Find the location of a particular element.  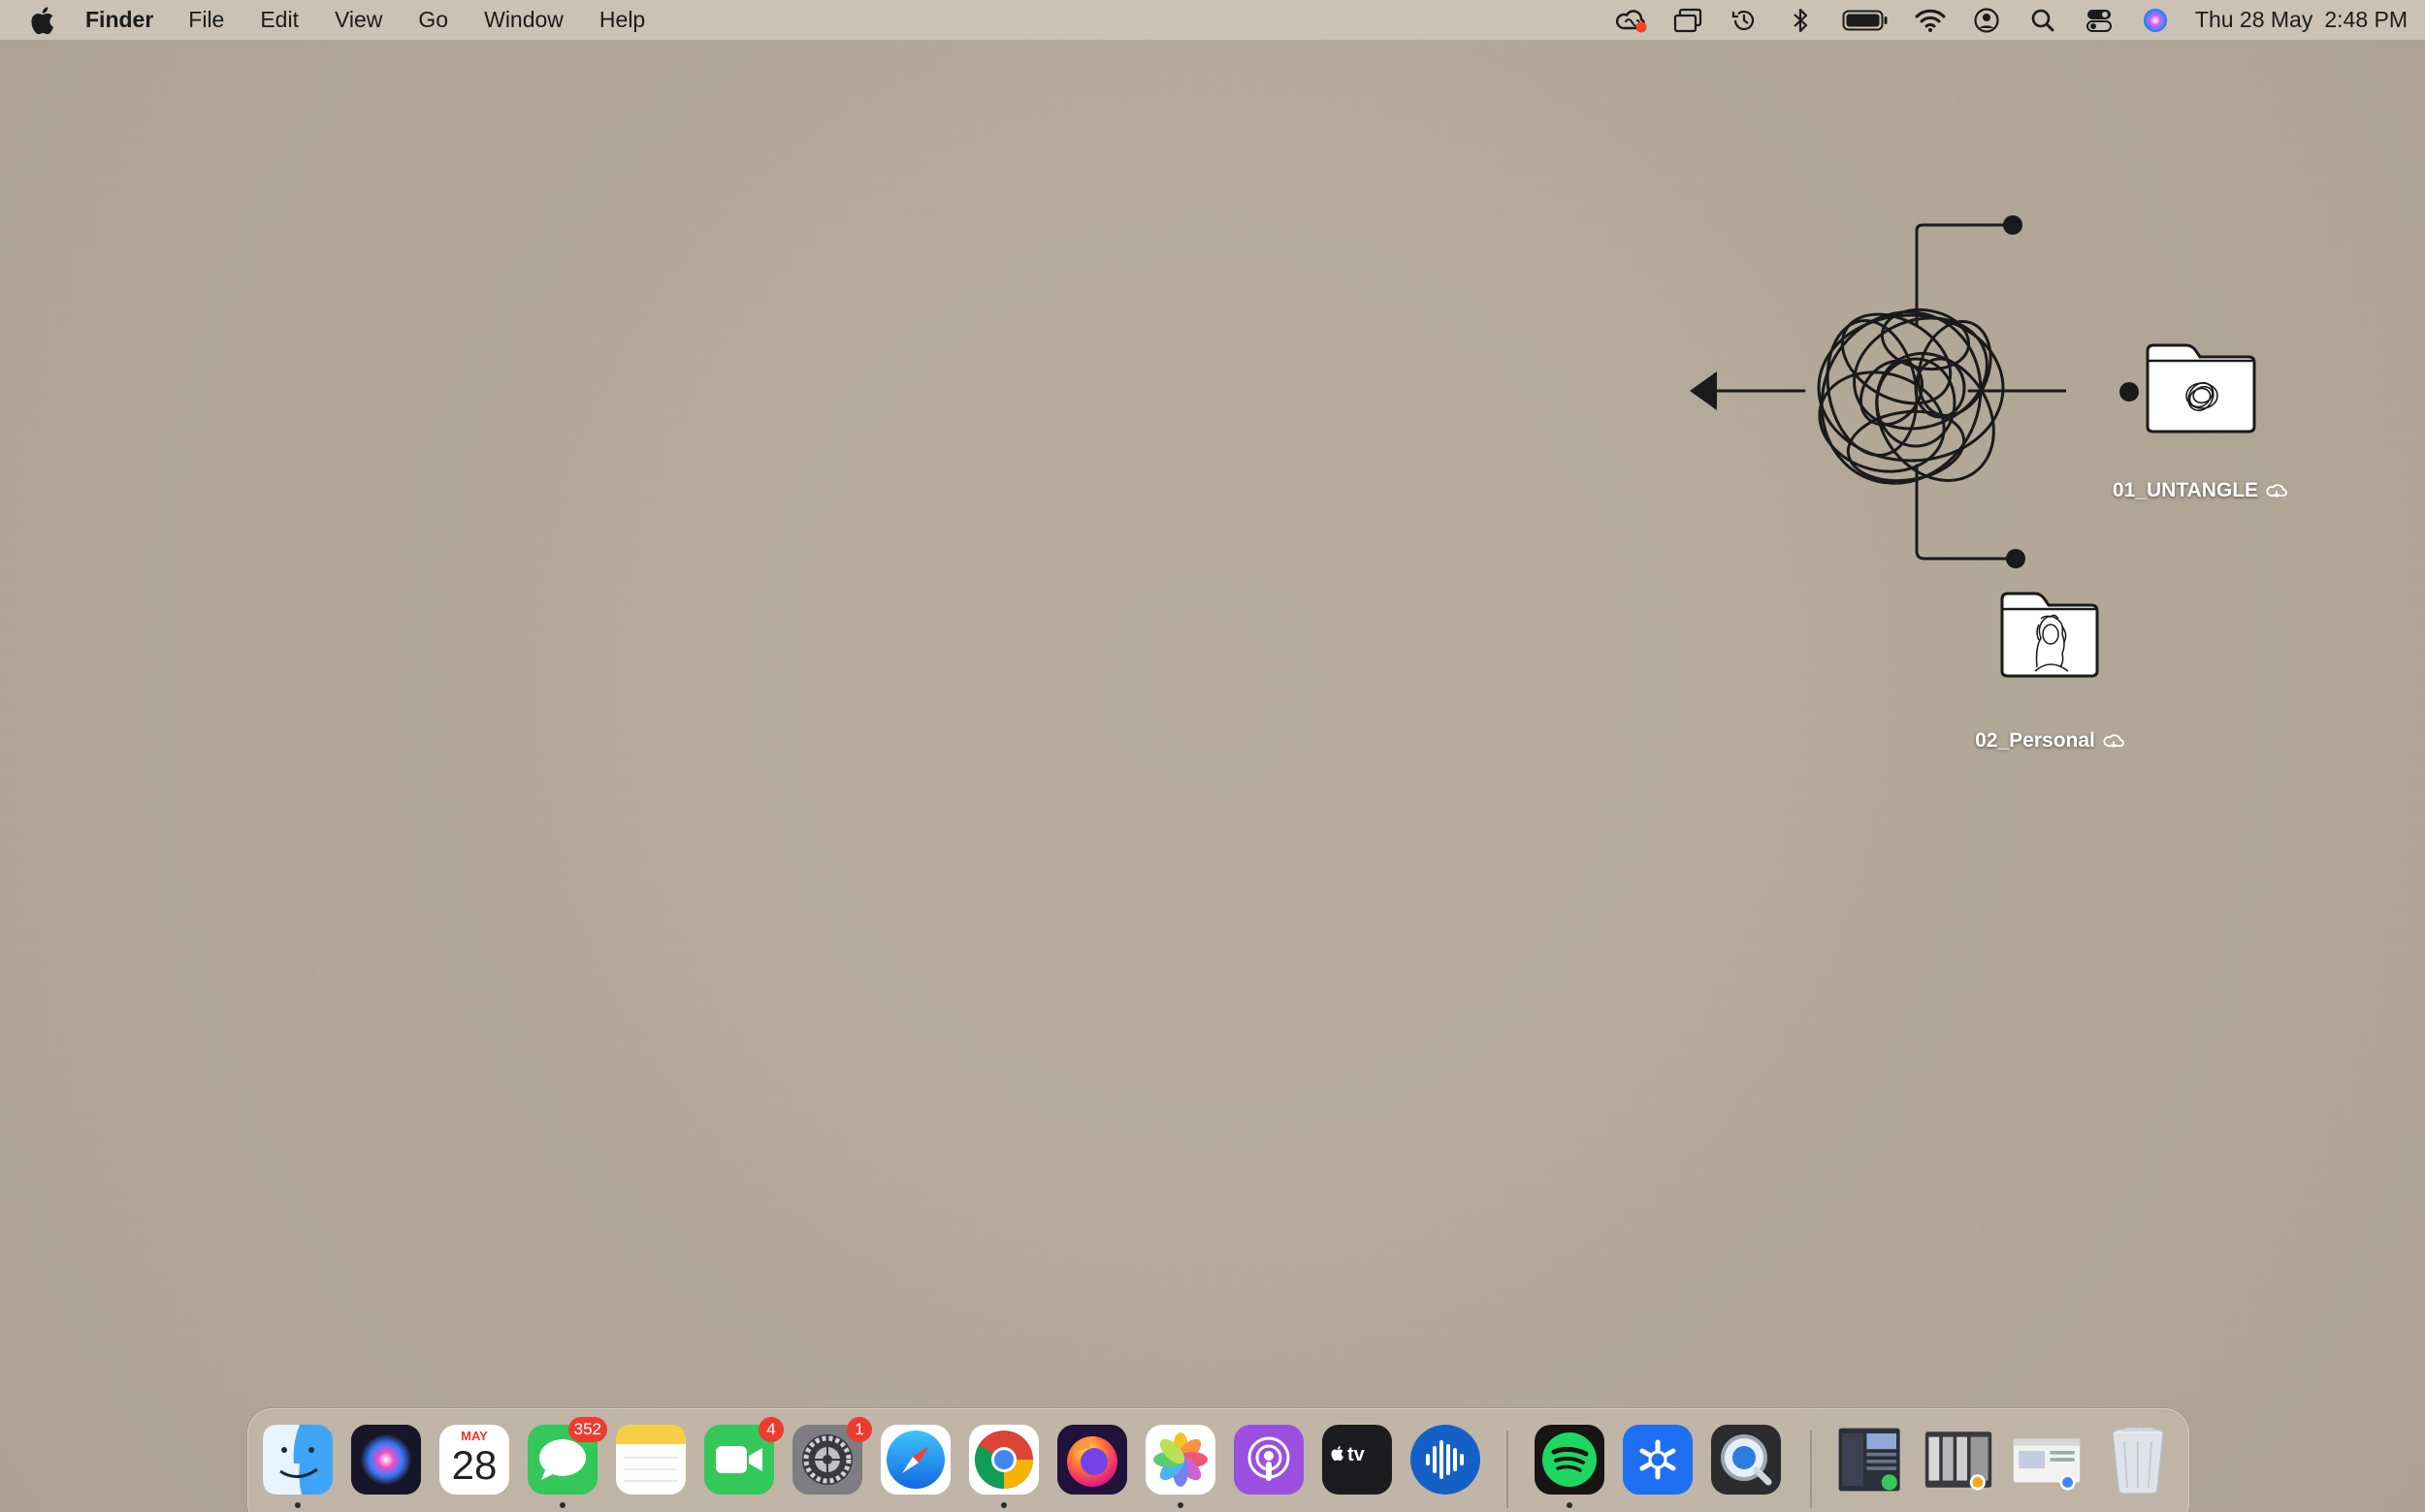

trash-icon is located at coordinates (2138, 1461).